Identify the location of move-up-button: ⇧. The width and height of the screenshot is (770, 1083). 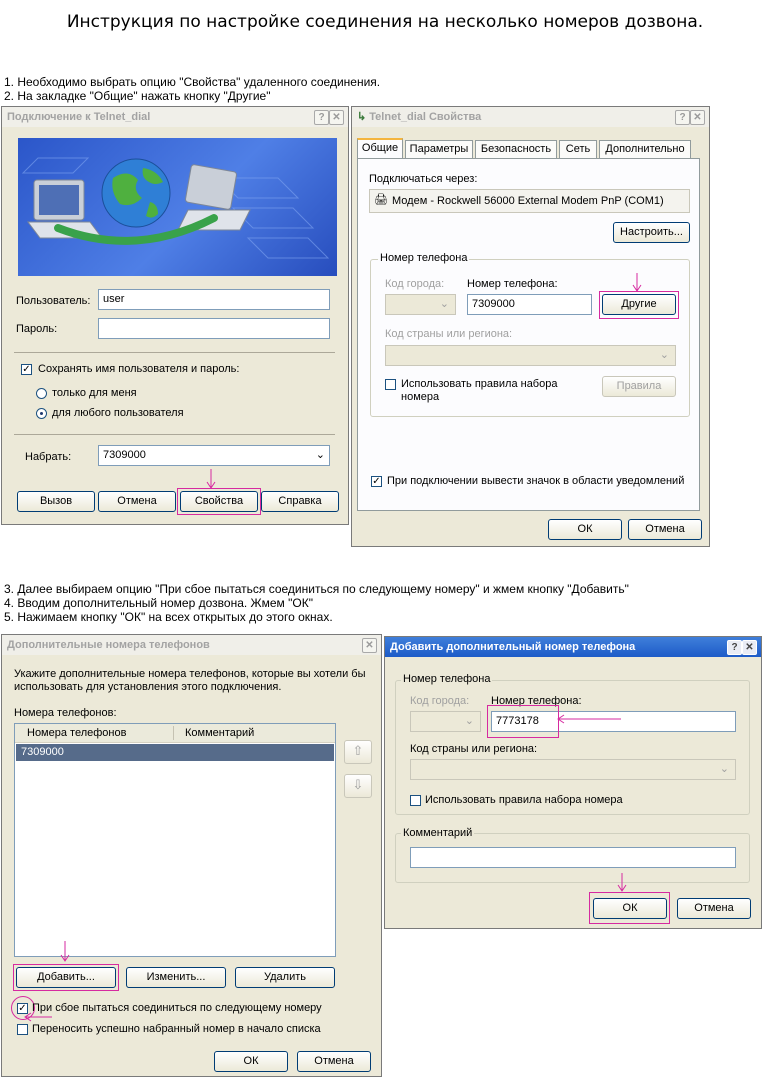
(358, 752).